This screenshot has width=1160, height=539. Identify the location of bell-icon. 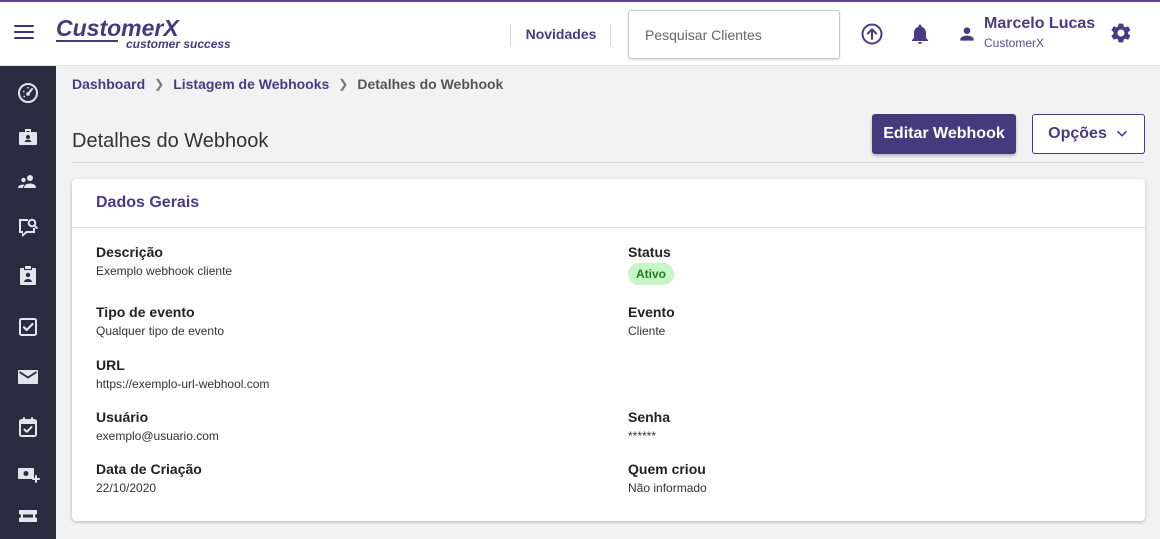
(920, 34).